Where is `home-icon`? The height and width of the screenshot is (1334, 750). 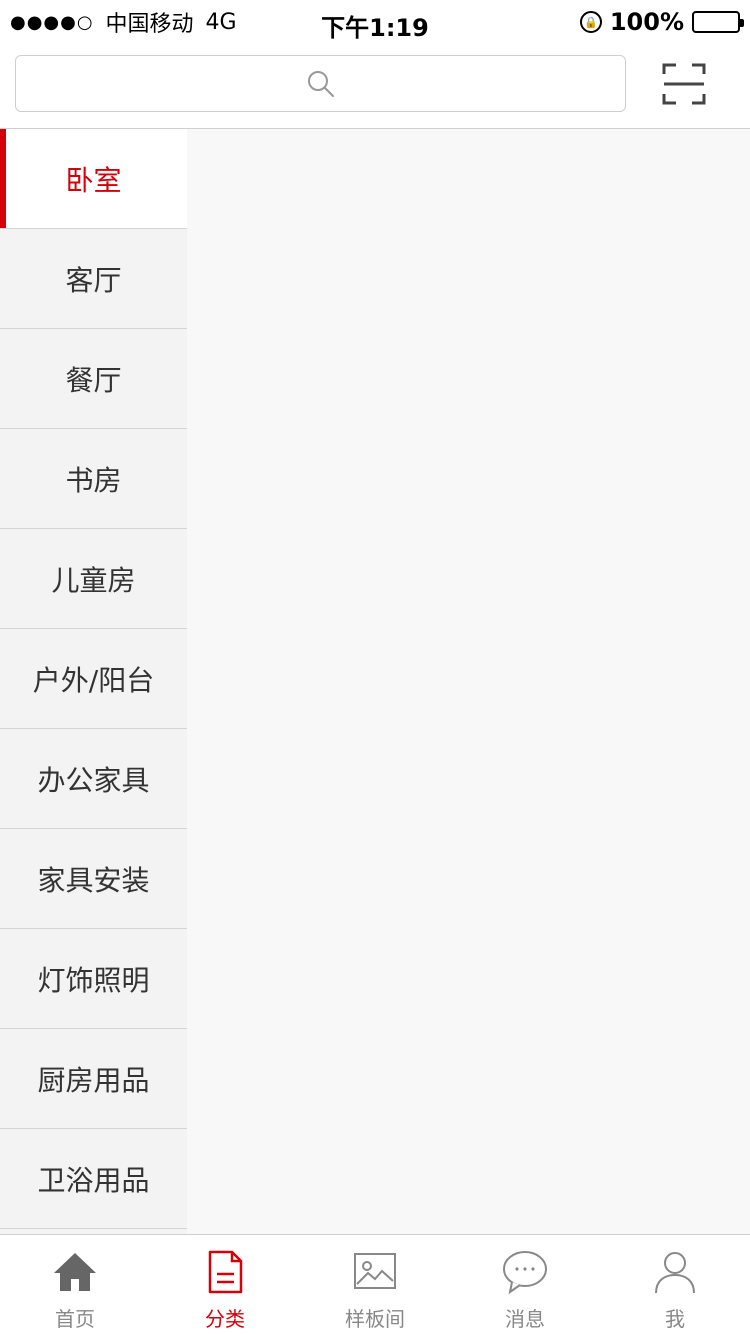 home-icon is located at coordinates (75, 1272).